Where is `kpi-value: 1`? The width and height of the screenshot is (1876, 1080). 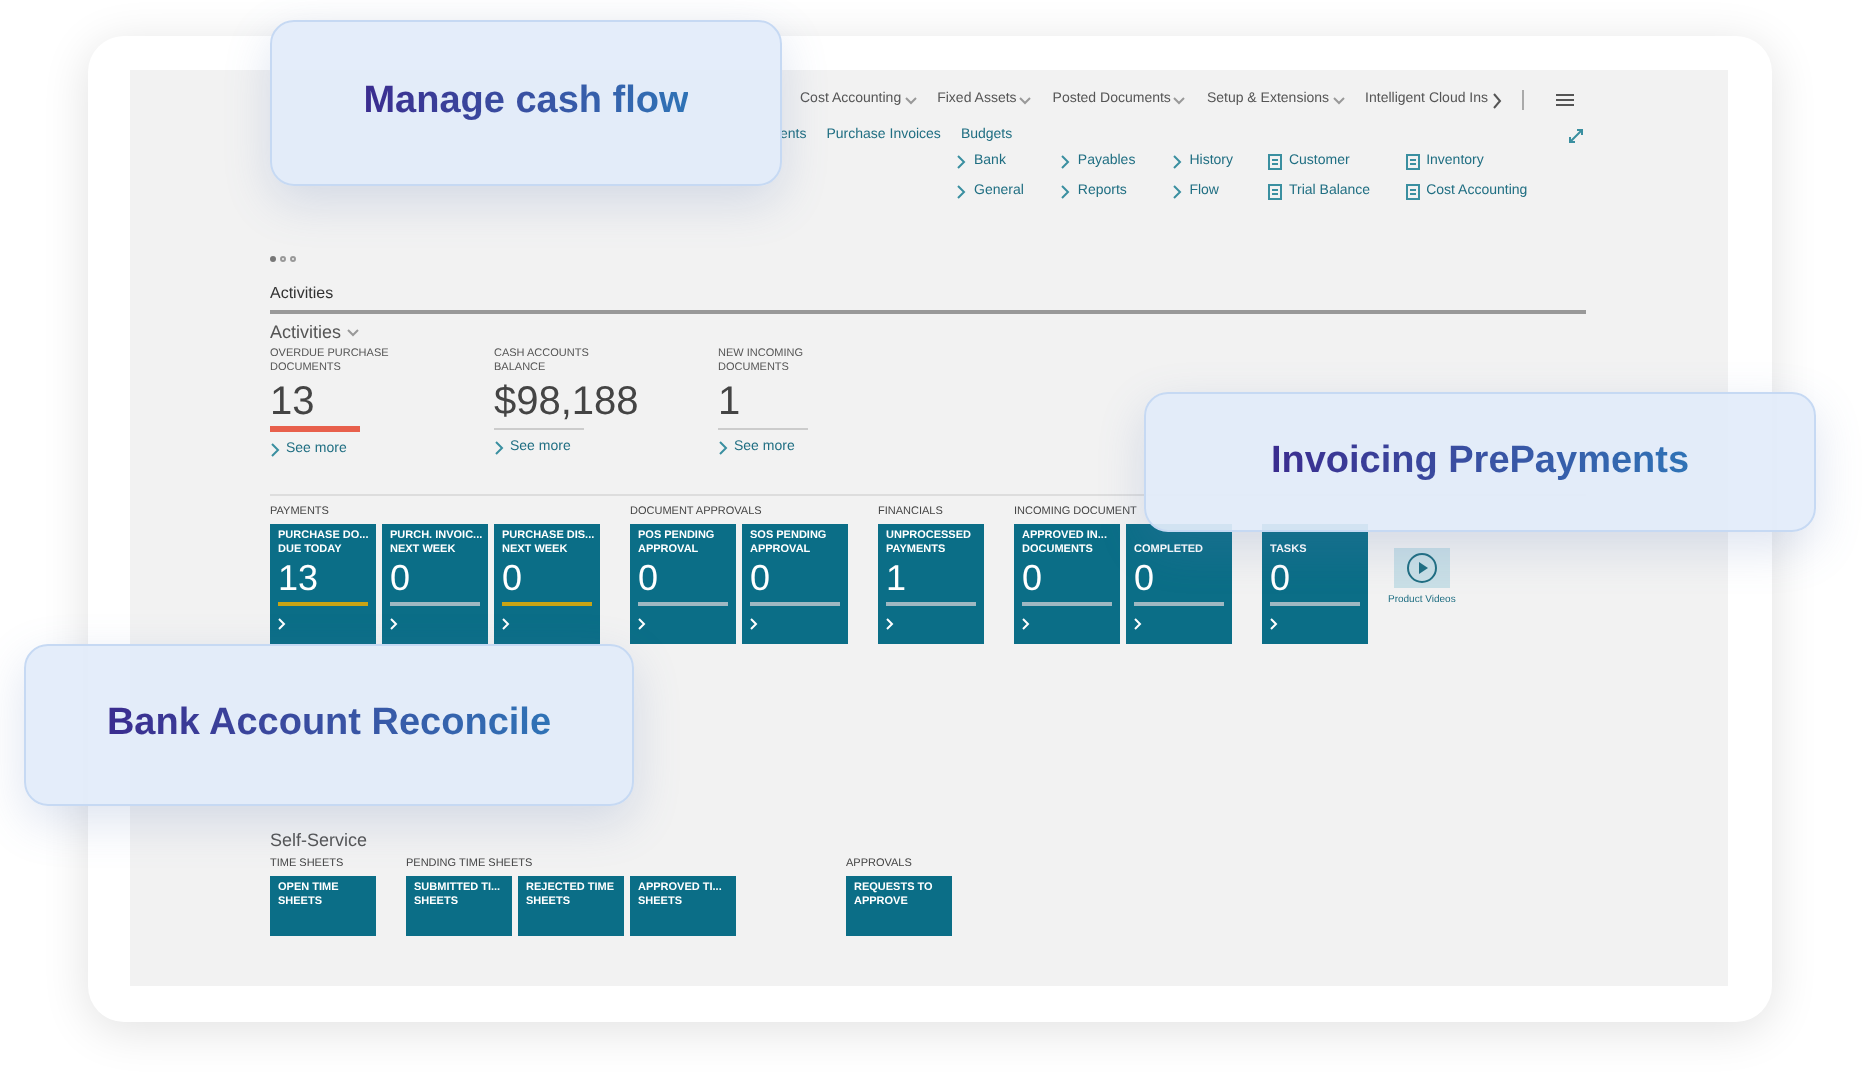
kpi-value: 1 is located at coordinates (729, 401).